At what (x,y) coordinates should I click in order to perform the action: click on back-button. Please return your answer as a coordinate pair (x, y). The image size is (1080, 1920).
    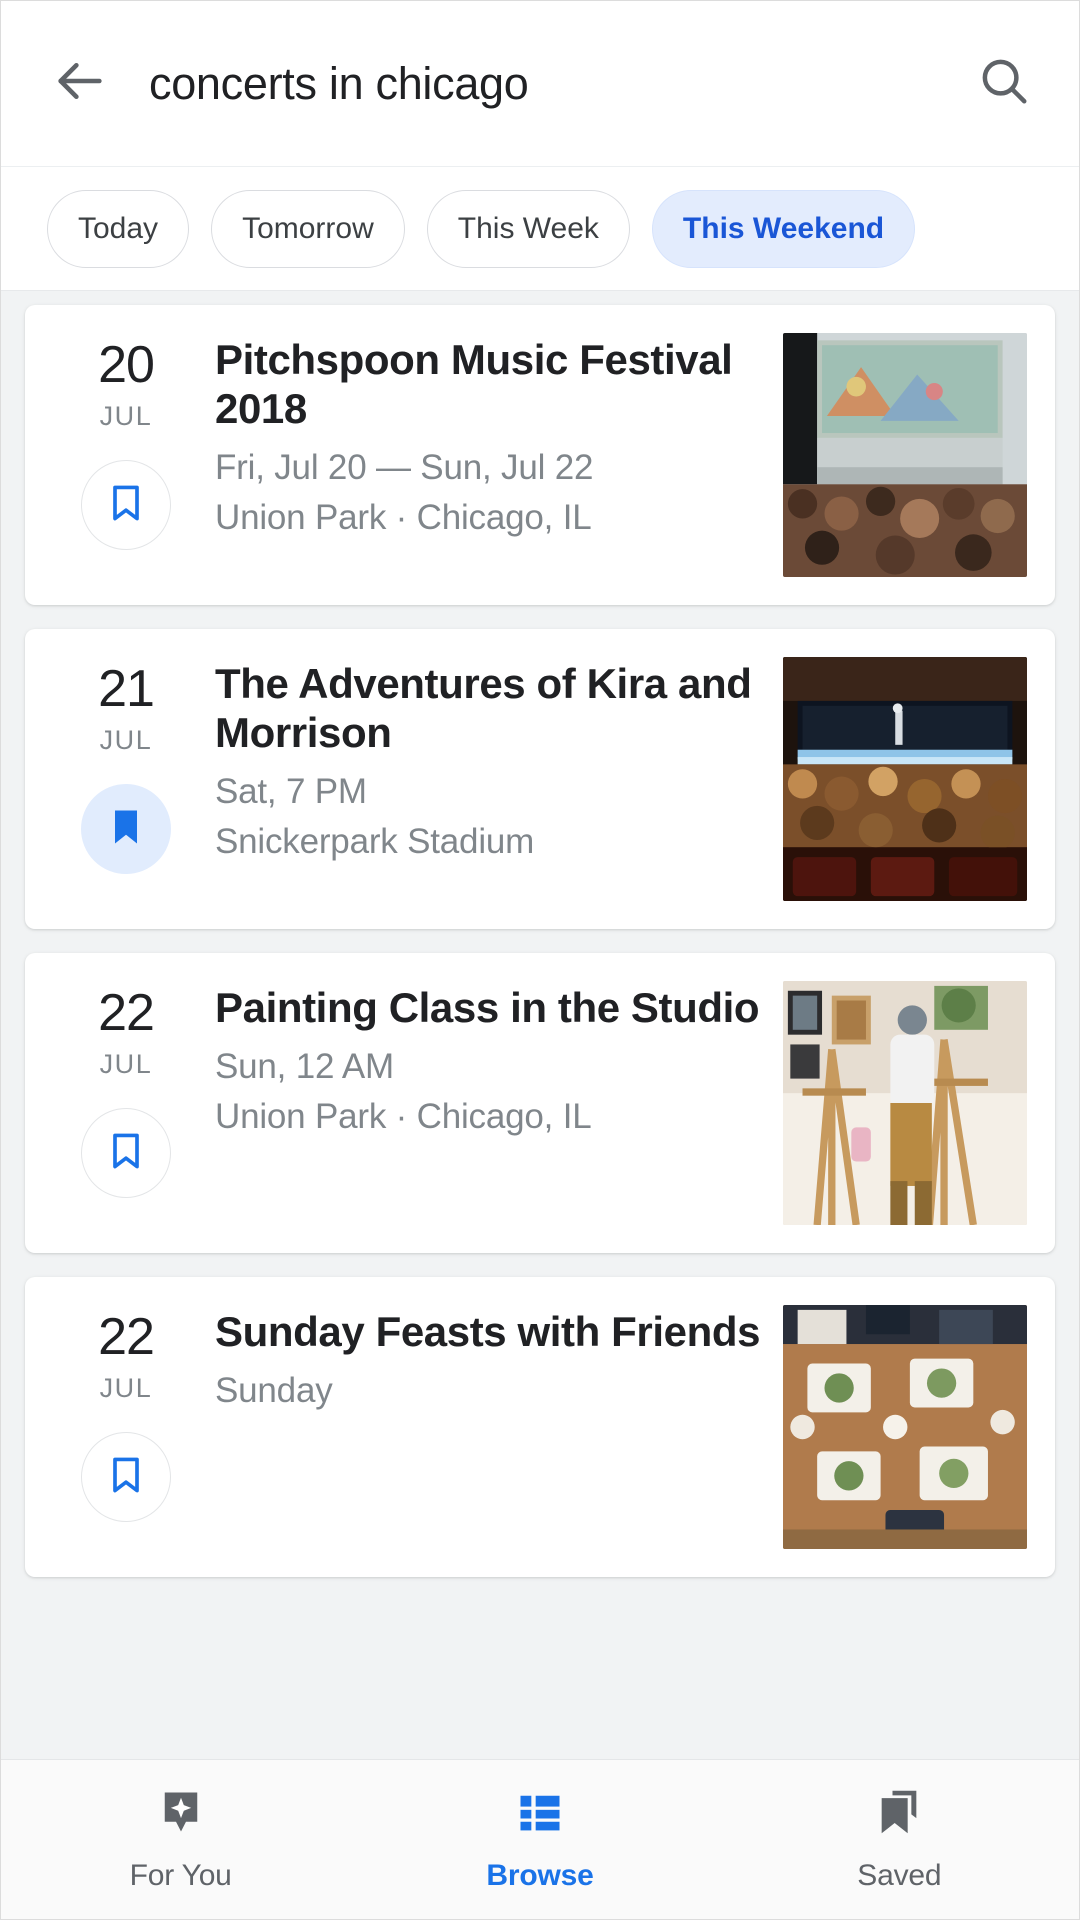
    Looking at the image, I should click on (80, 84).